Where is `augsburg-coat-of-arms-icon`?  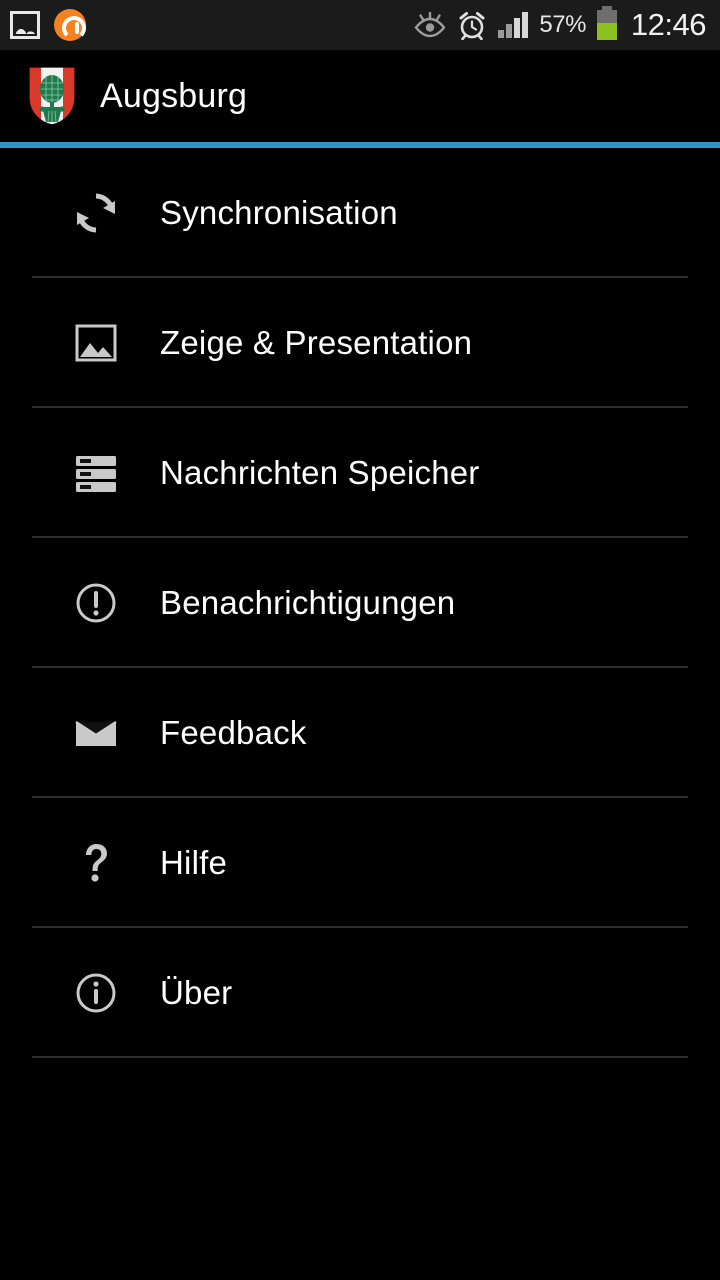 augsburg-coat-of-arms-icon is located at coordinates (52, 96).